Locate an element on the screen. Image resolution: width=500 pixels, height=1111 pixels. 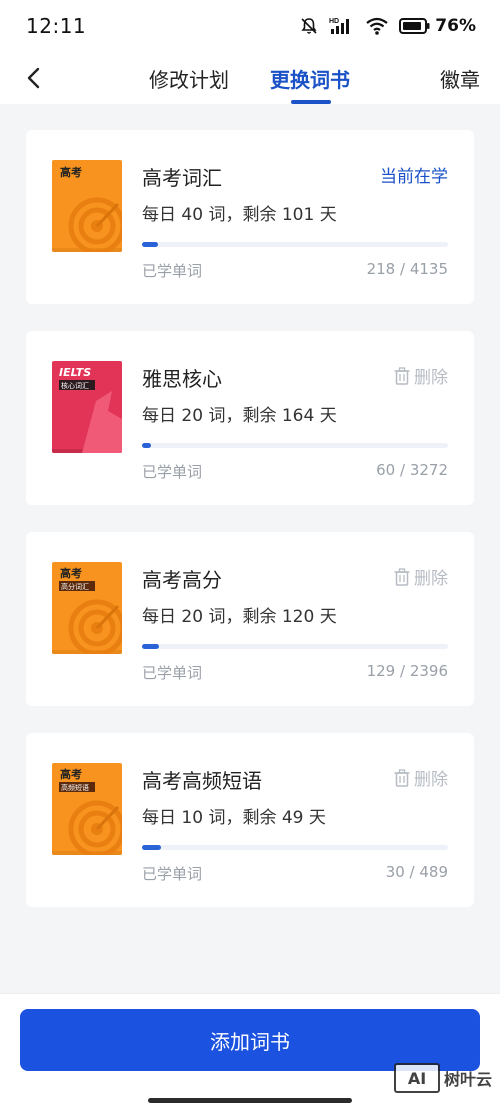
home-indicator is located at coordinates (250, 1100).